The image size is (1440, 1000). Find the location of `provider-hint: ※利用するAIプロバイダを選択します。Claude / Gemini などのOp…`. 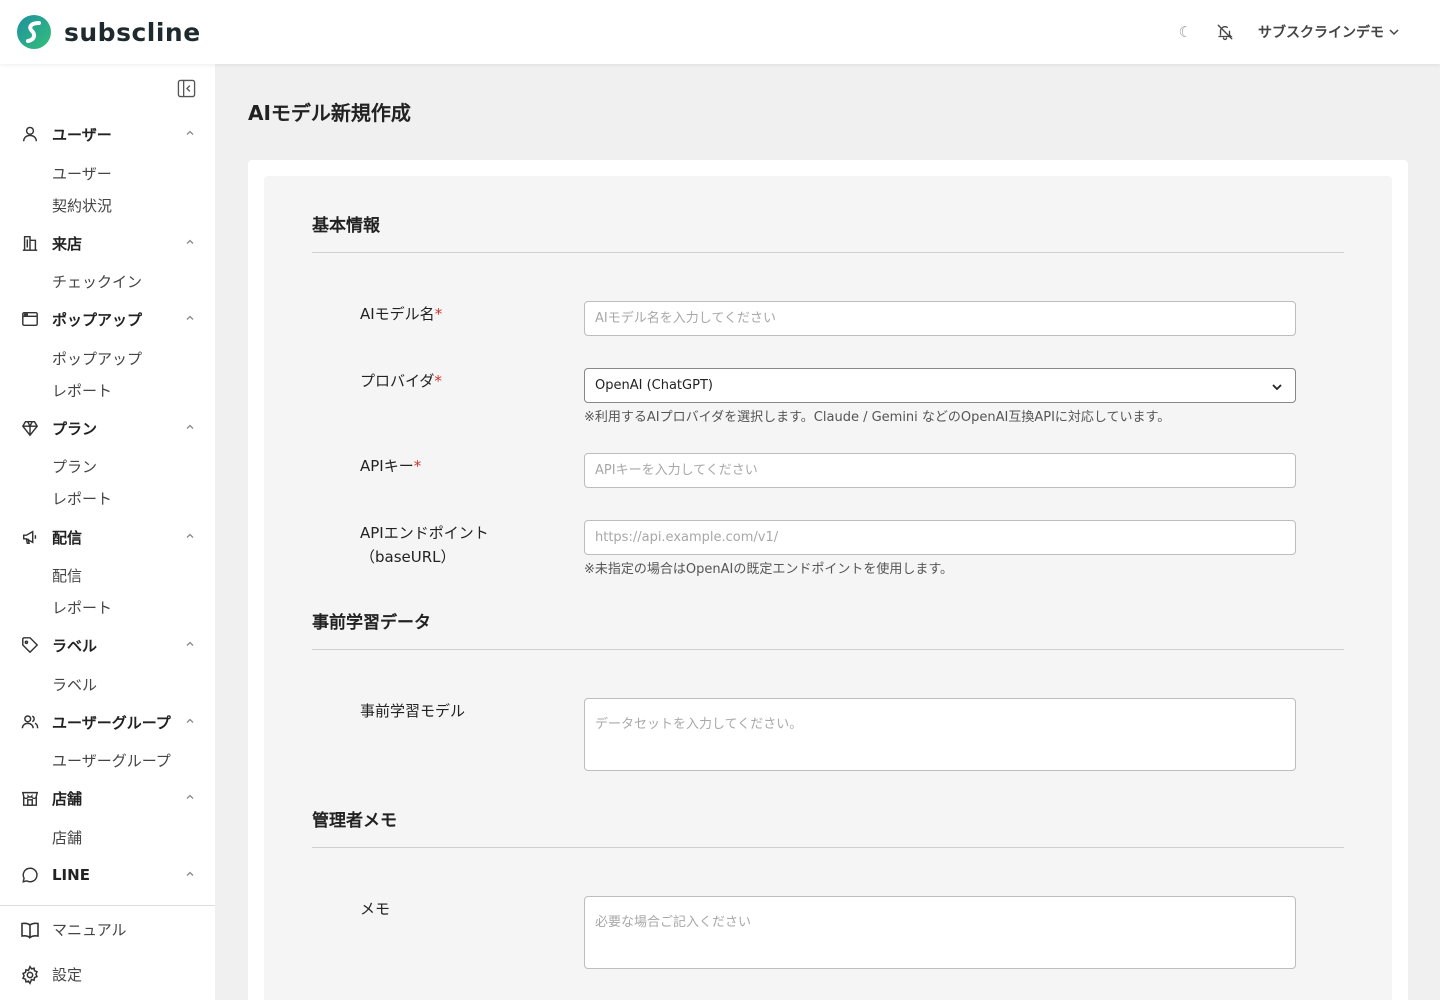

provider-hint: ※利用するAIプロバイダを選択します。Claude / Gemini などのOp… is located at coordinates (877, 417).